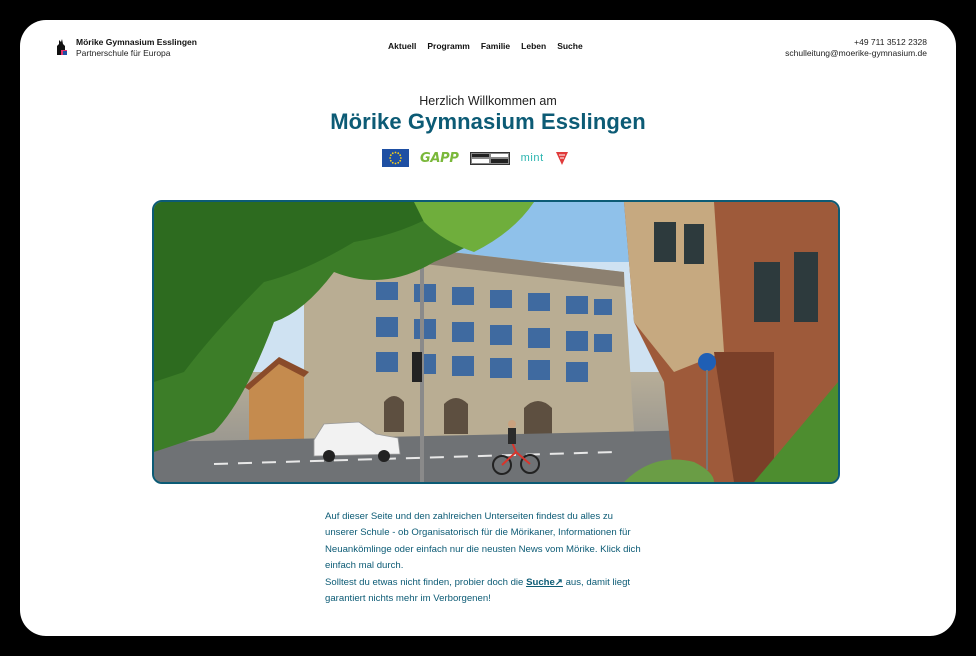  Describe the element at coordinates (488, 101) in the screenshot. I see `welcome-text: Herzlich Willkommen am` at that location.